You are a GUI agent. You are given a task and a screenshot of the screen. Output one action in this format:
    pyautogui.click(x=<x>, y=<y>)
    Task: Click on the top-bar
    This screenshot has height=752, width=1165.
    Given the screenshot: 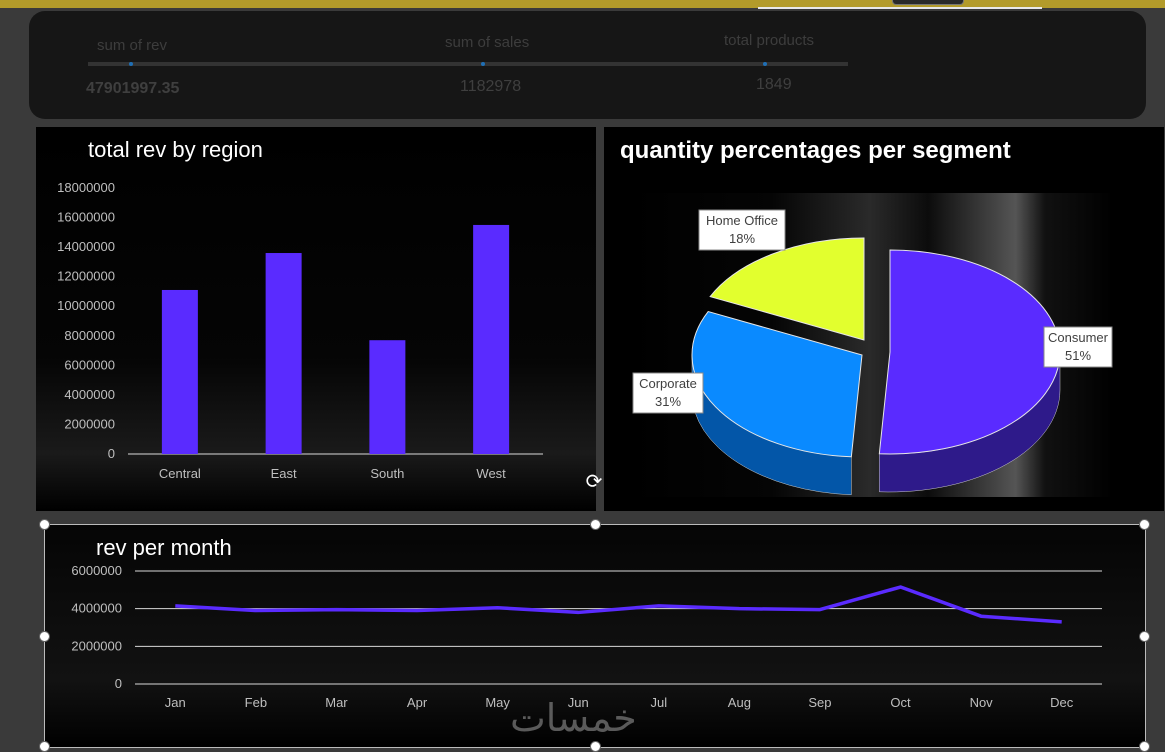 What is the action you would take?
    pyautogui.click(x=582, y=4)
    